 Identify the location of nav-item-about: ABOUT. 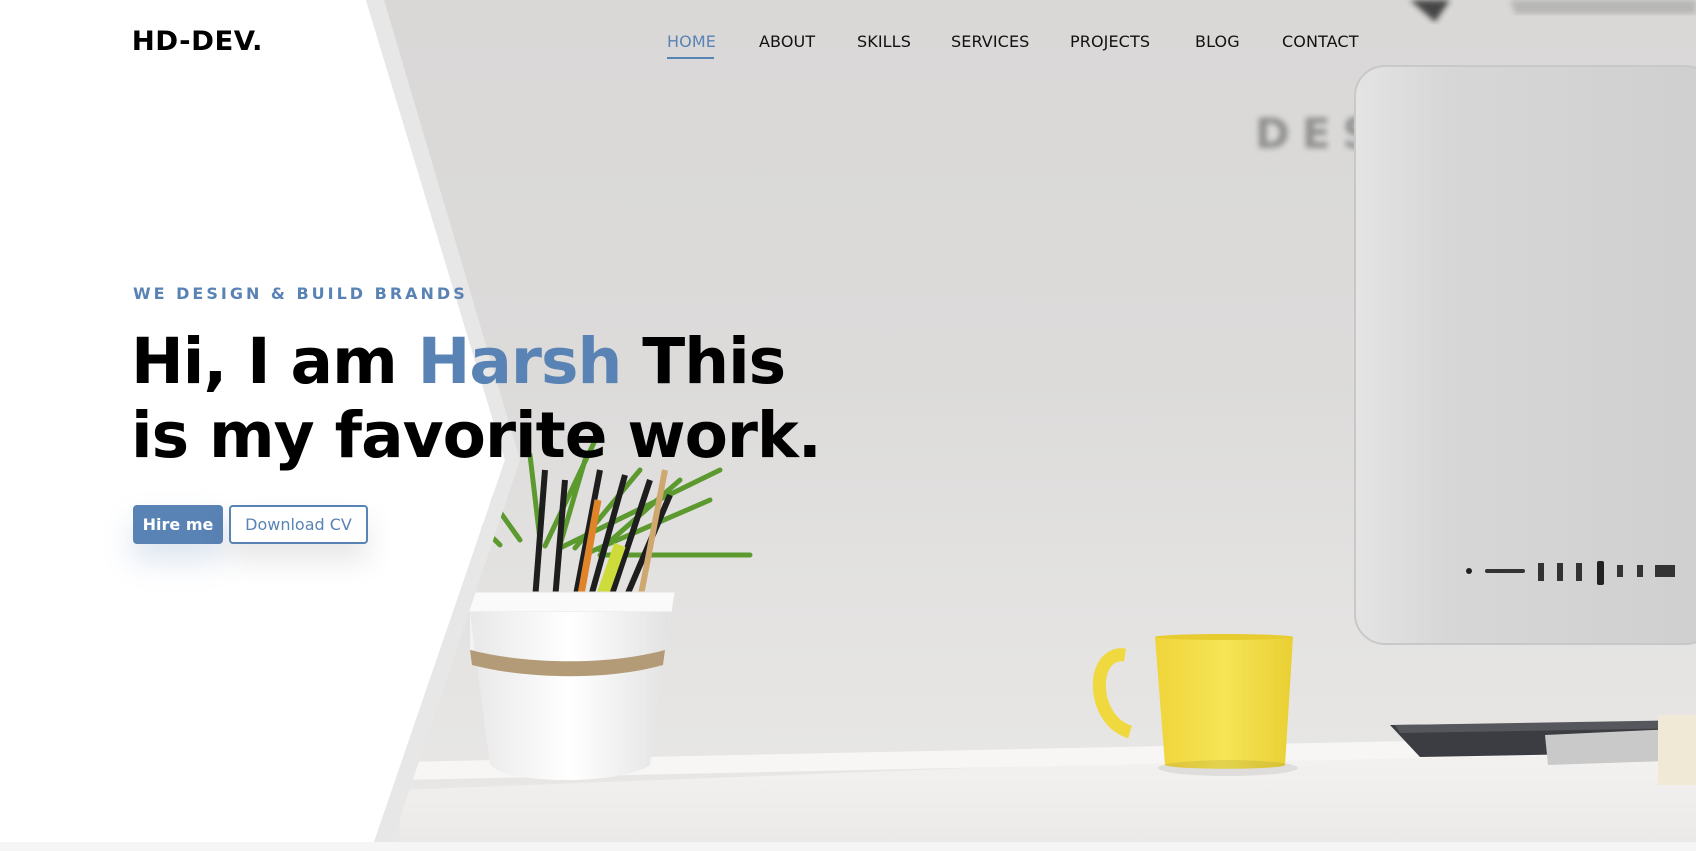
(787, 41).